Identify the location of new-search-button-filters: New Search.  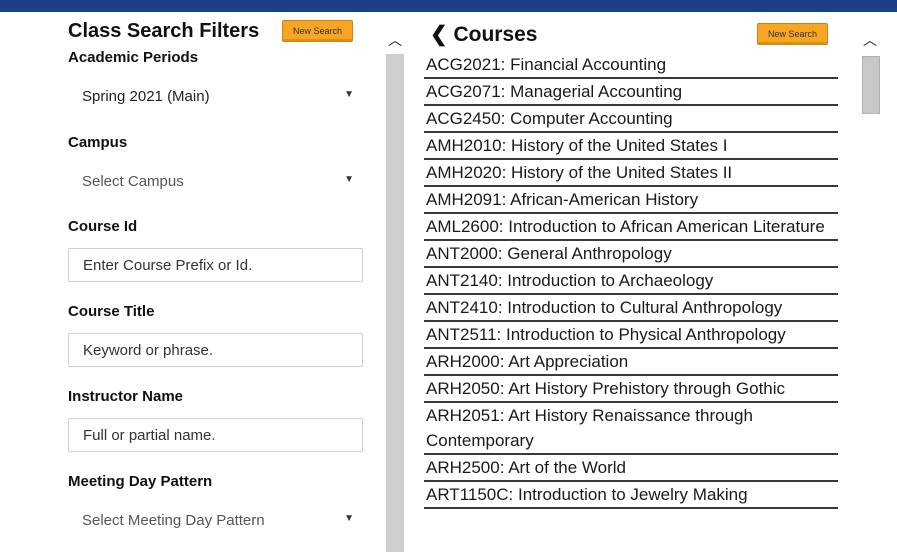
(318, 31).